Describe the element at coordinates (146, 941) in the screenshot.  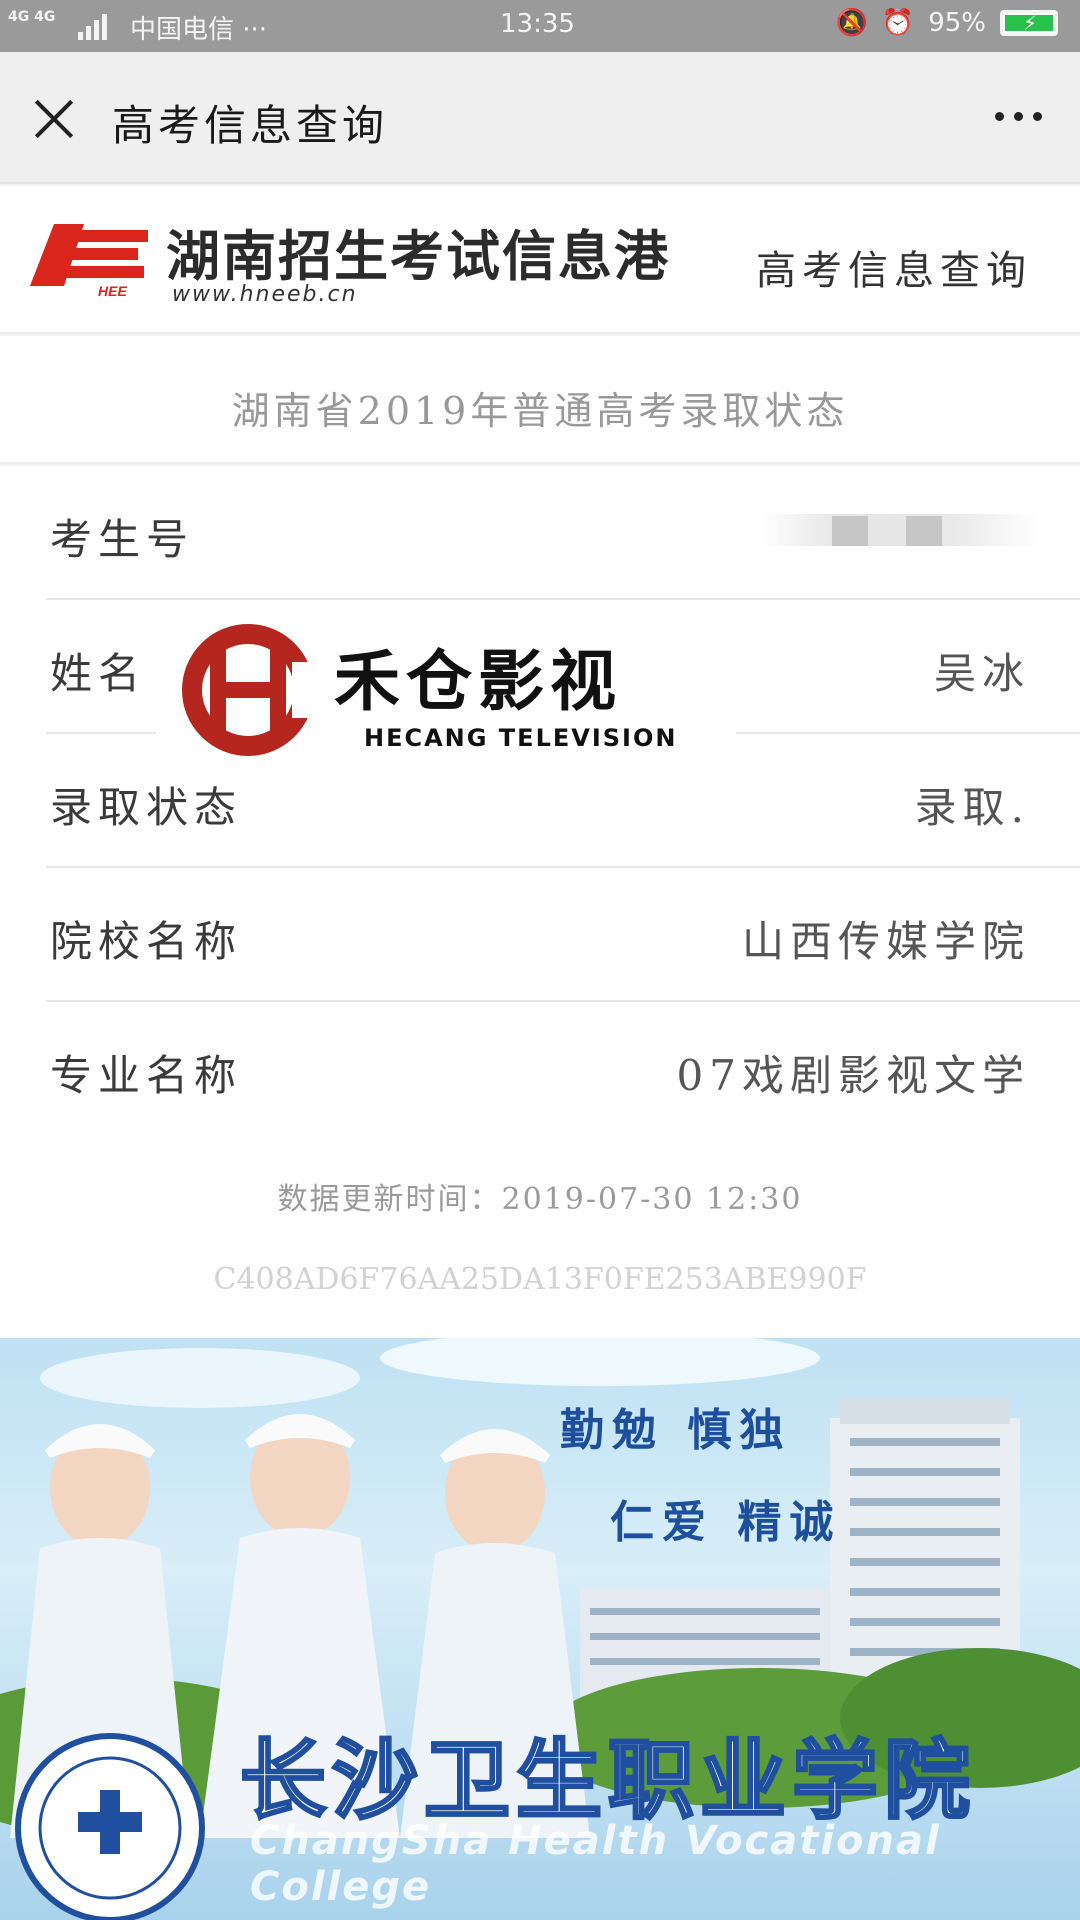
I see `row-label: 院校名称` at that location.